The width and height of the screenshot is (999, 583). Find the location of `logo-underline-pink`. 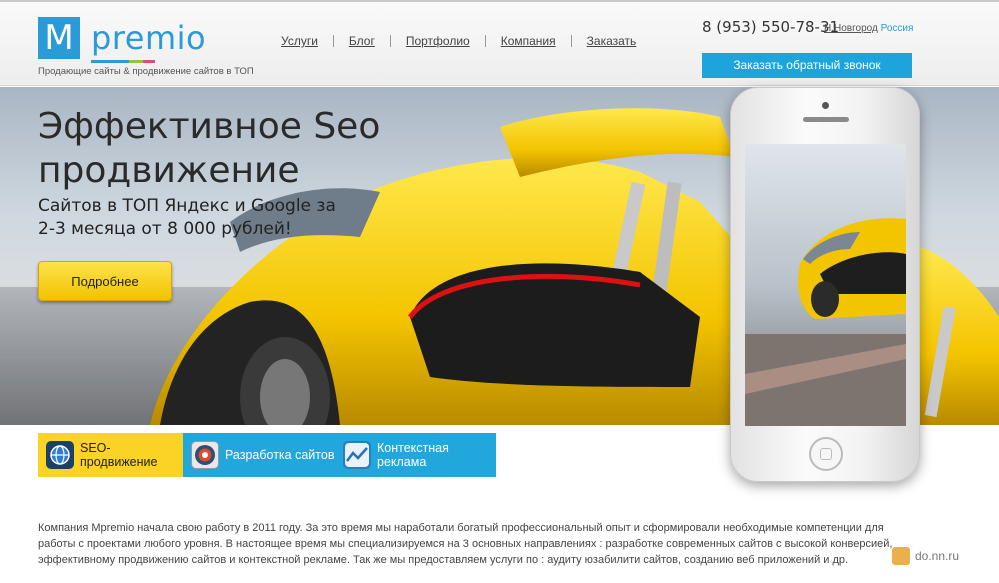

logo-underline-pink is located at coordinates (149, 61).